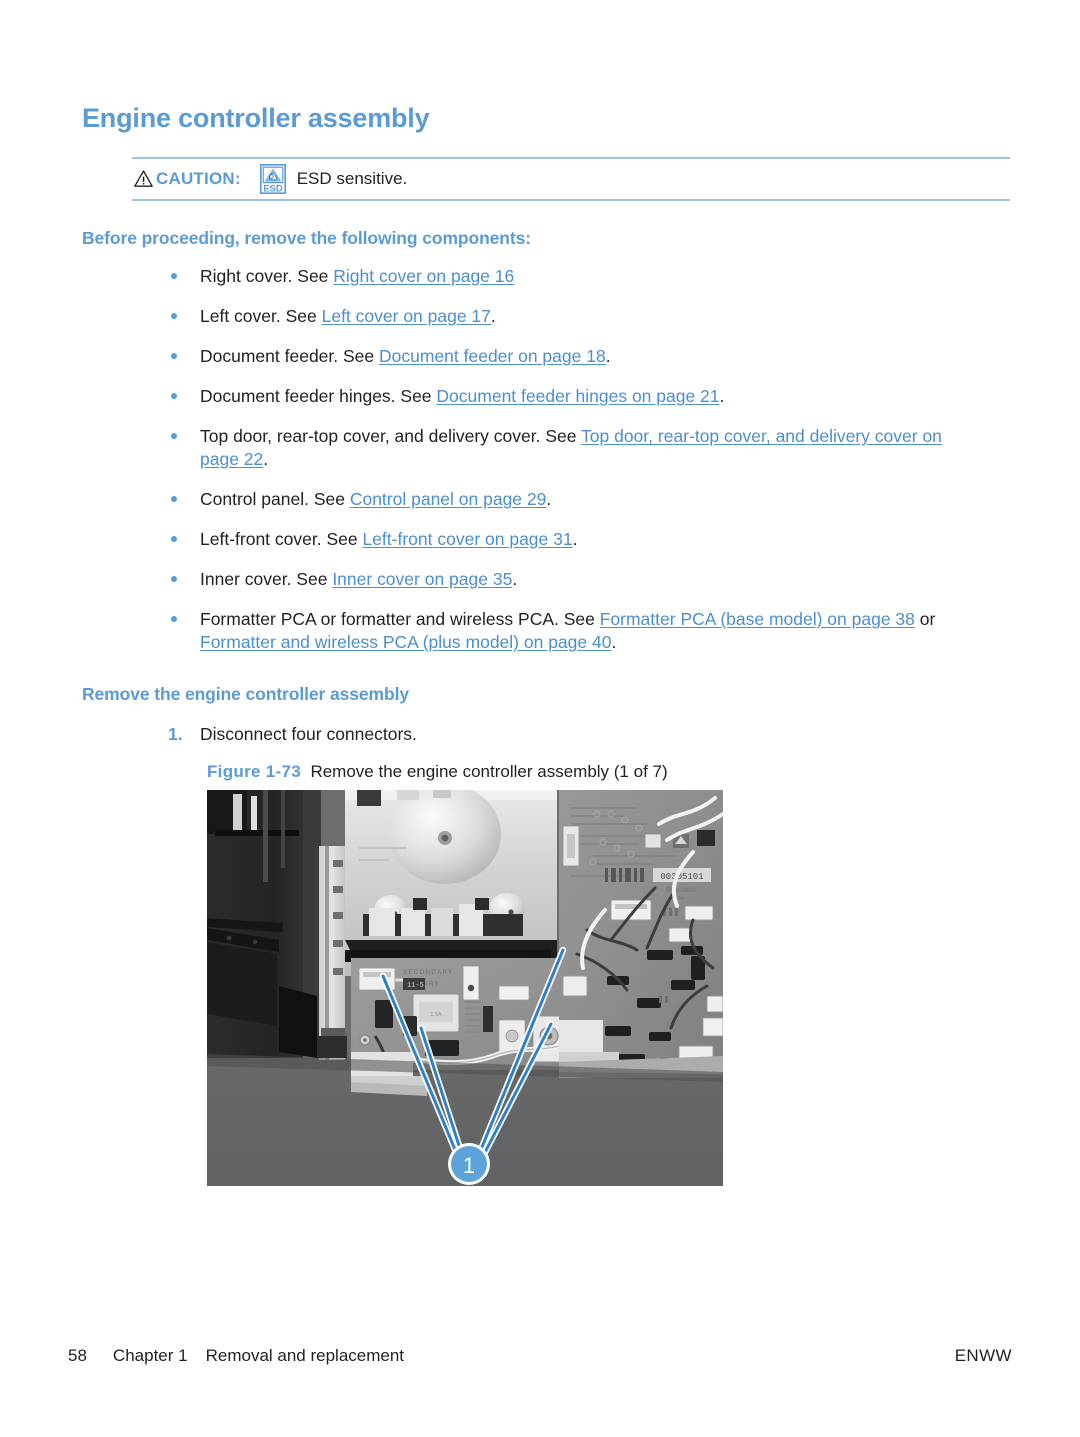 Image resolution: width=1080 pixels, height=1437 pixels. I want to click on caution-rule-bottom, so click(571, 200).